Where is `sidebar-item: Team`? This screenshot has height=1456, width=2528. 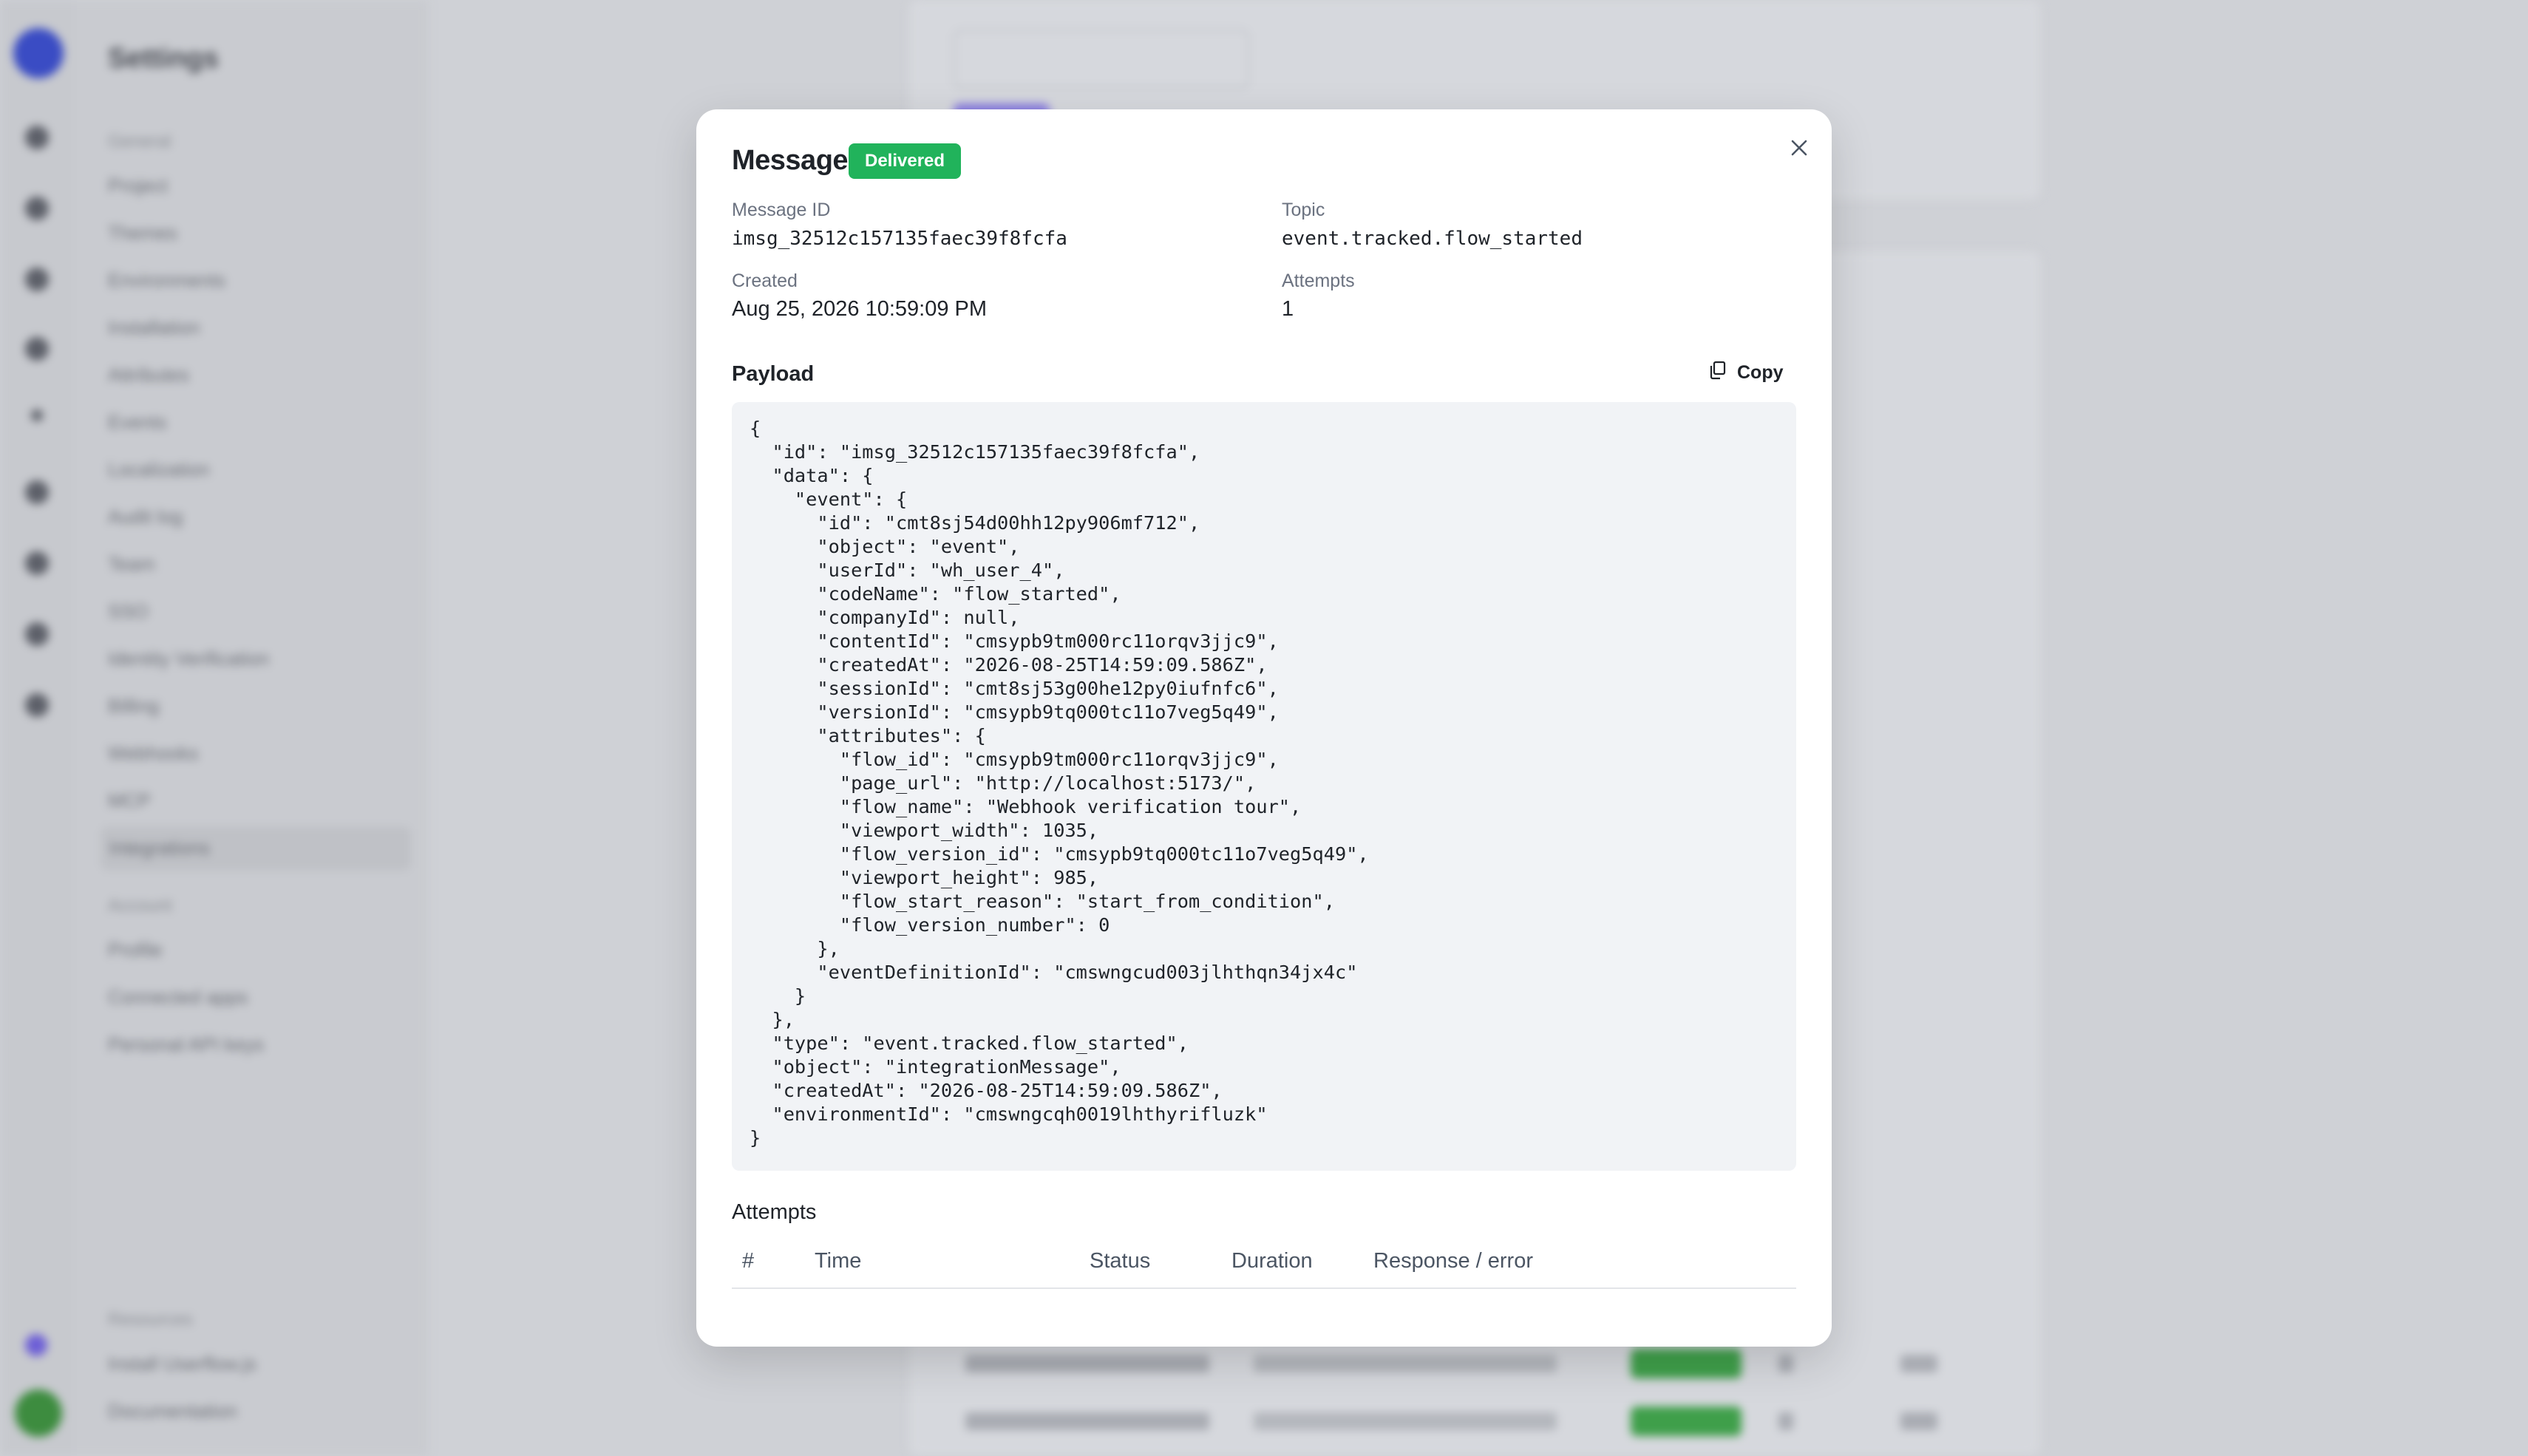
sidebar-item: Team is located at coordinates (131, 564).